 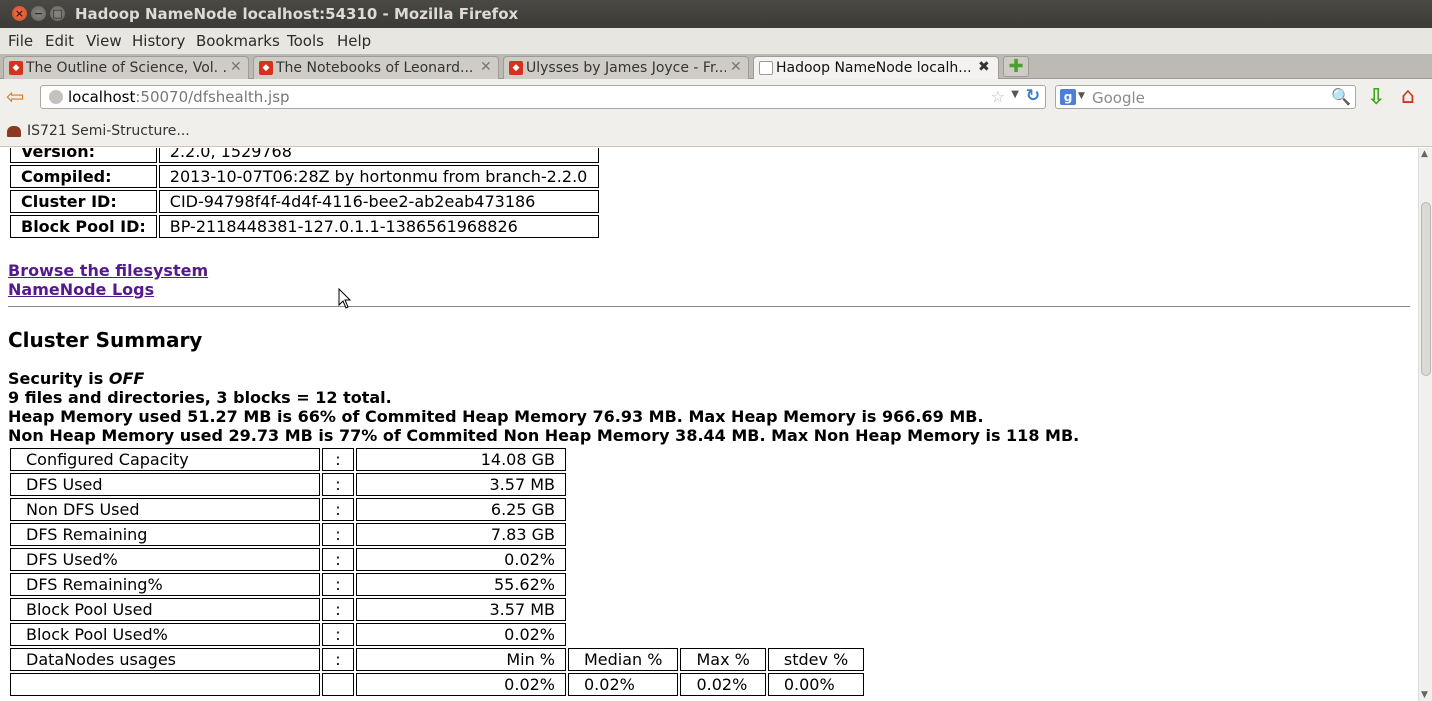 I want to click on google-icon: g, so click(x=1068, y=97).